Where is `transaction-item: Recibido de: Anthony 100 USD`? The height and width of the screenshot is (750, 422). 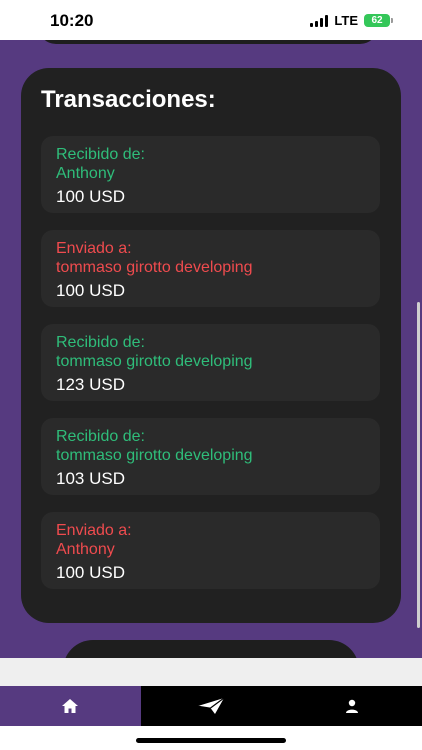 transaction-item: Recibido de: Anthony 100 USD is located at coordinates (210, 174).